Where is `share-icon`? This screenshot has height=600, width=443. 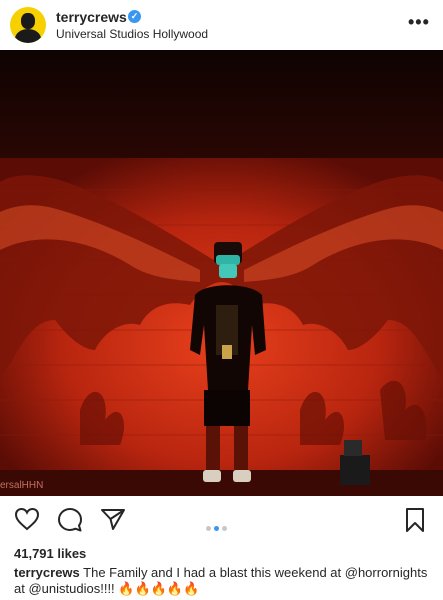 share-icon is located at coordinates (113, 519).